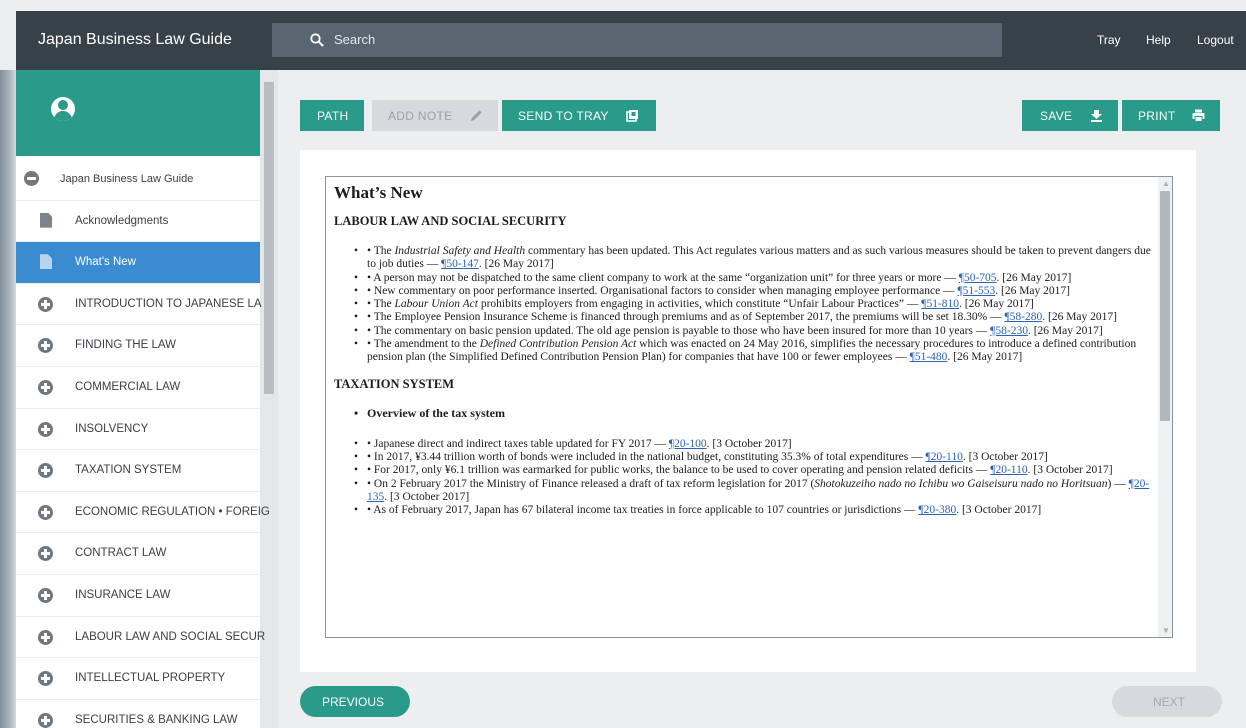  Describe the element at coordinates (450, 221) in the screenshot. I see `section-heading: LABOUR LAW AND SOCIAL SECURITY` at that location.